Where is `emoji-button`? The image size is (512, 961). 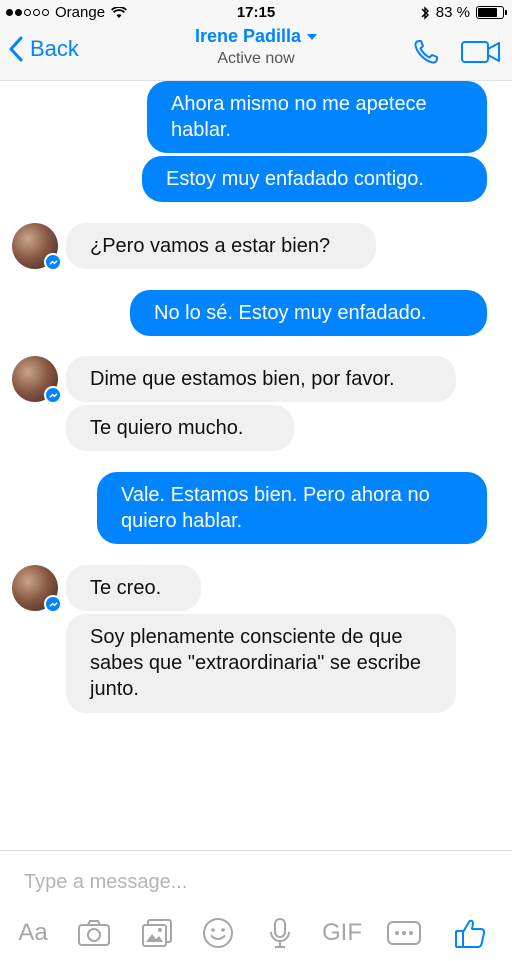 emoji-button is located at coordinates (218, 933).